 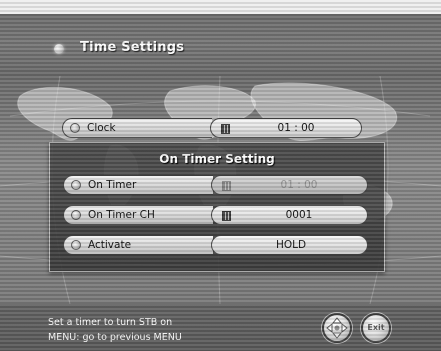 I want to click on navigation-arrows-icon, so click(x=337, y=328).